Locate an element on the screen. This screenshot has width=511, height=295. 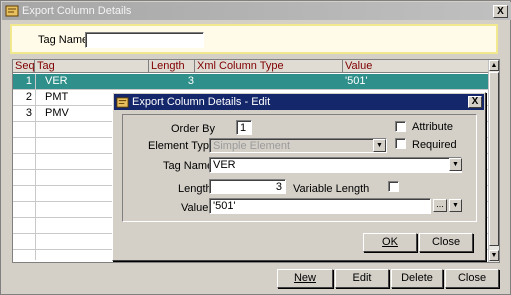
window-titlebar: Export Column Details is located at coordinates (256, 11).